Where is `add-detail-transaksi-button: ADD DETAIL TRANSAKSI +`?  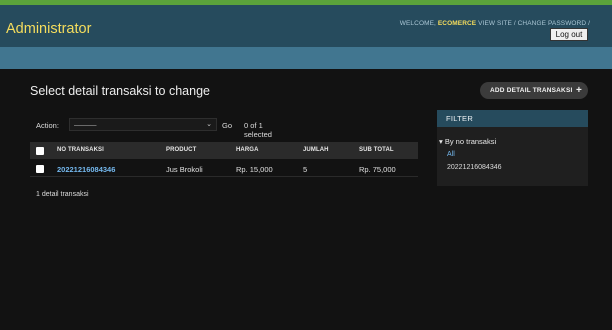 add-detail-transaksi-button: ADD DETAIL TRANSAKSI + is located at coordinates (534, 90).